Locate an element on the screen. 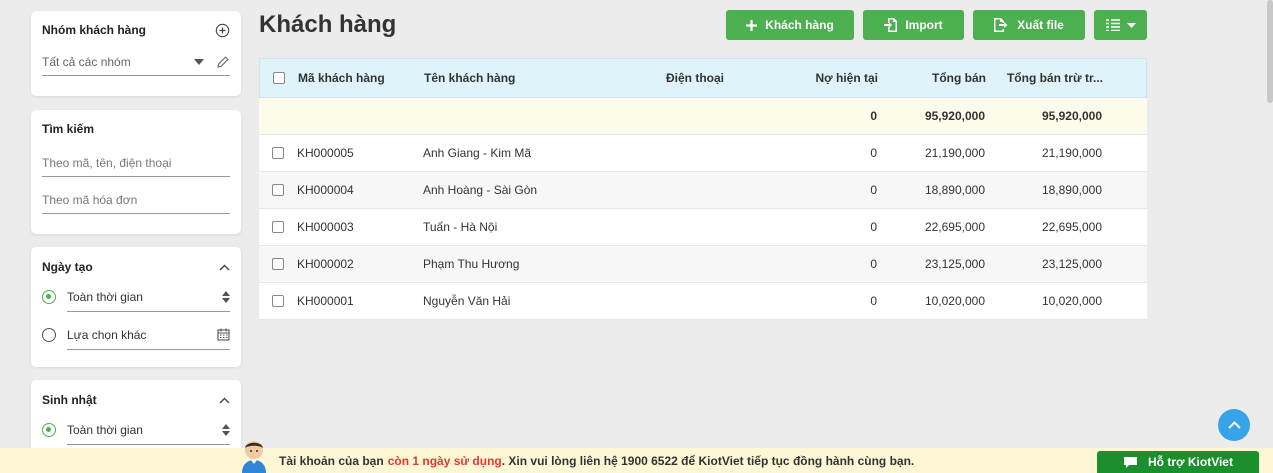 The height and width of the screenshot is (473, 1273). import-button: Import is located at coordinates (913, 25).